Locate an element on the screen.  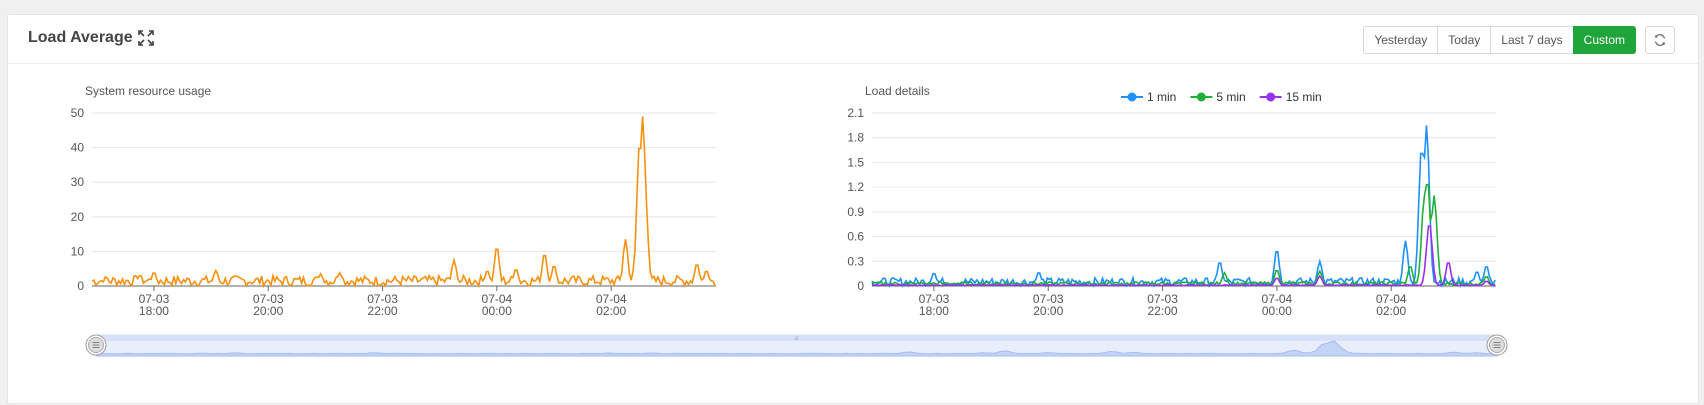
chart-legend: 1 min 5 min 15 min is located at coordinates (1221, 97).